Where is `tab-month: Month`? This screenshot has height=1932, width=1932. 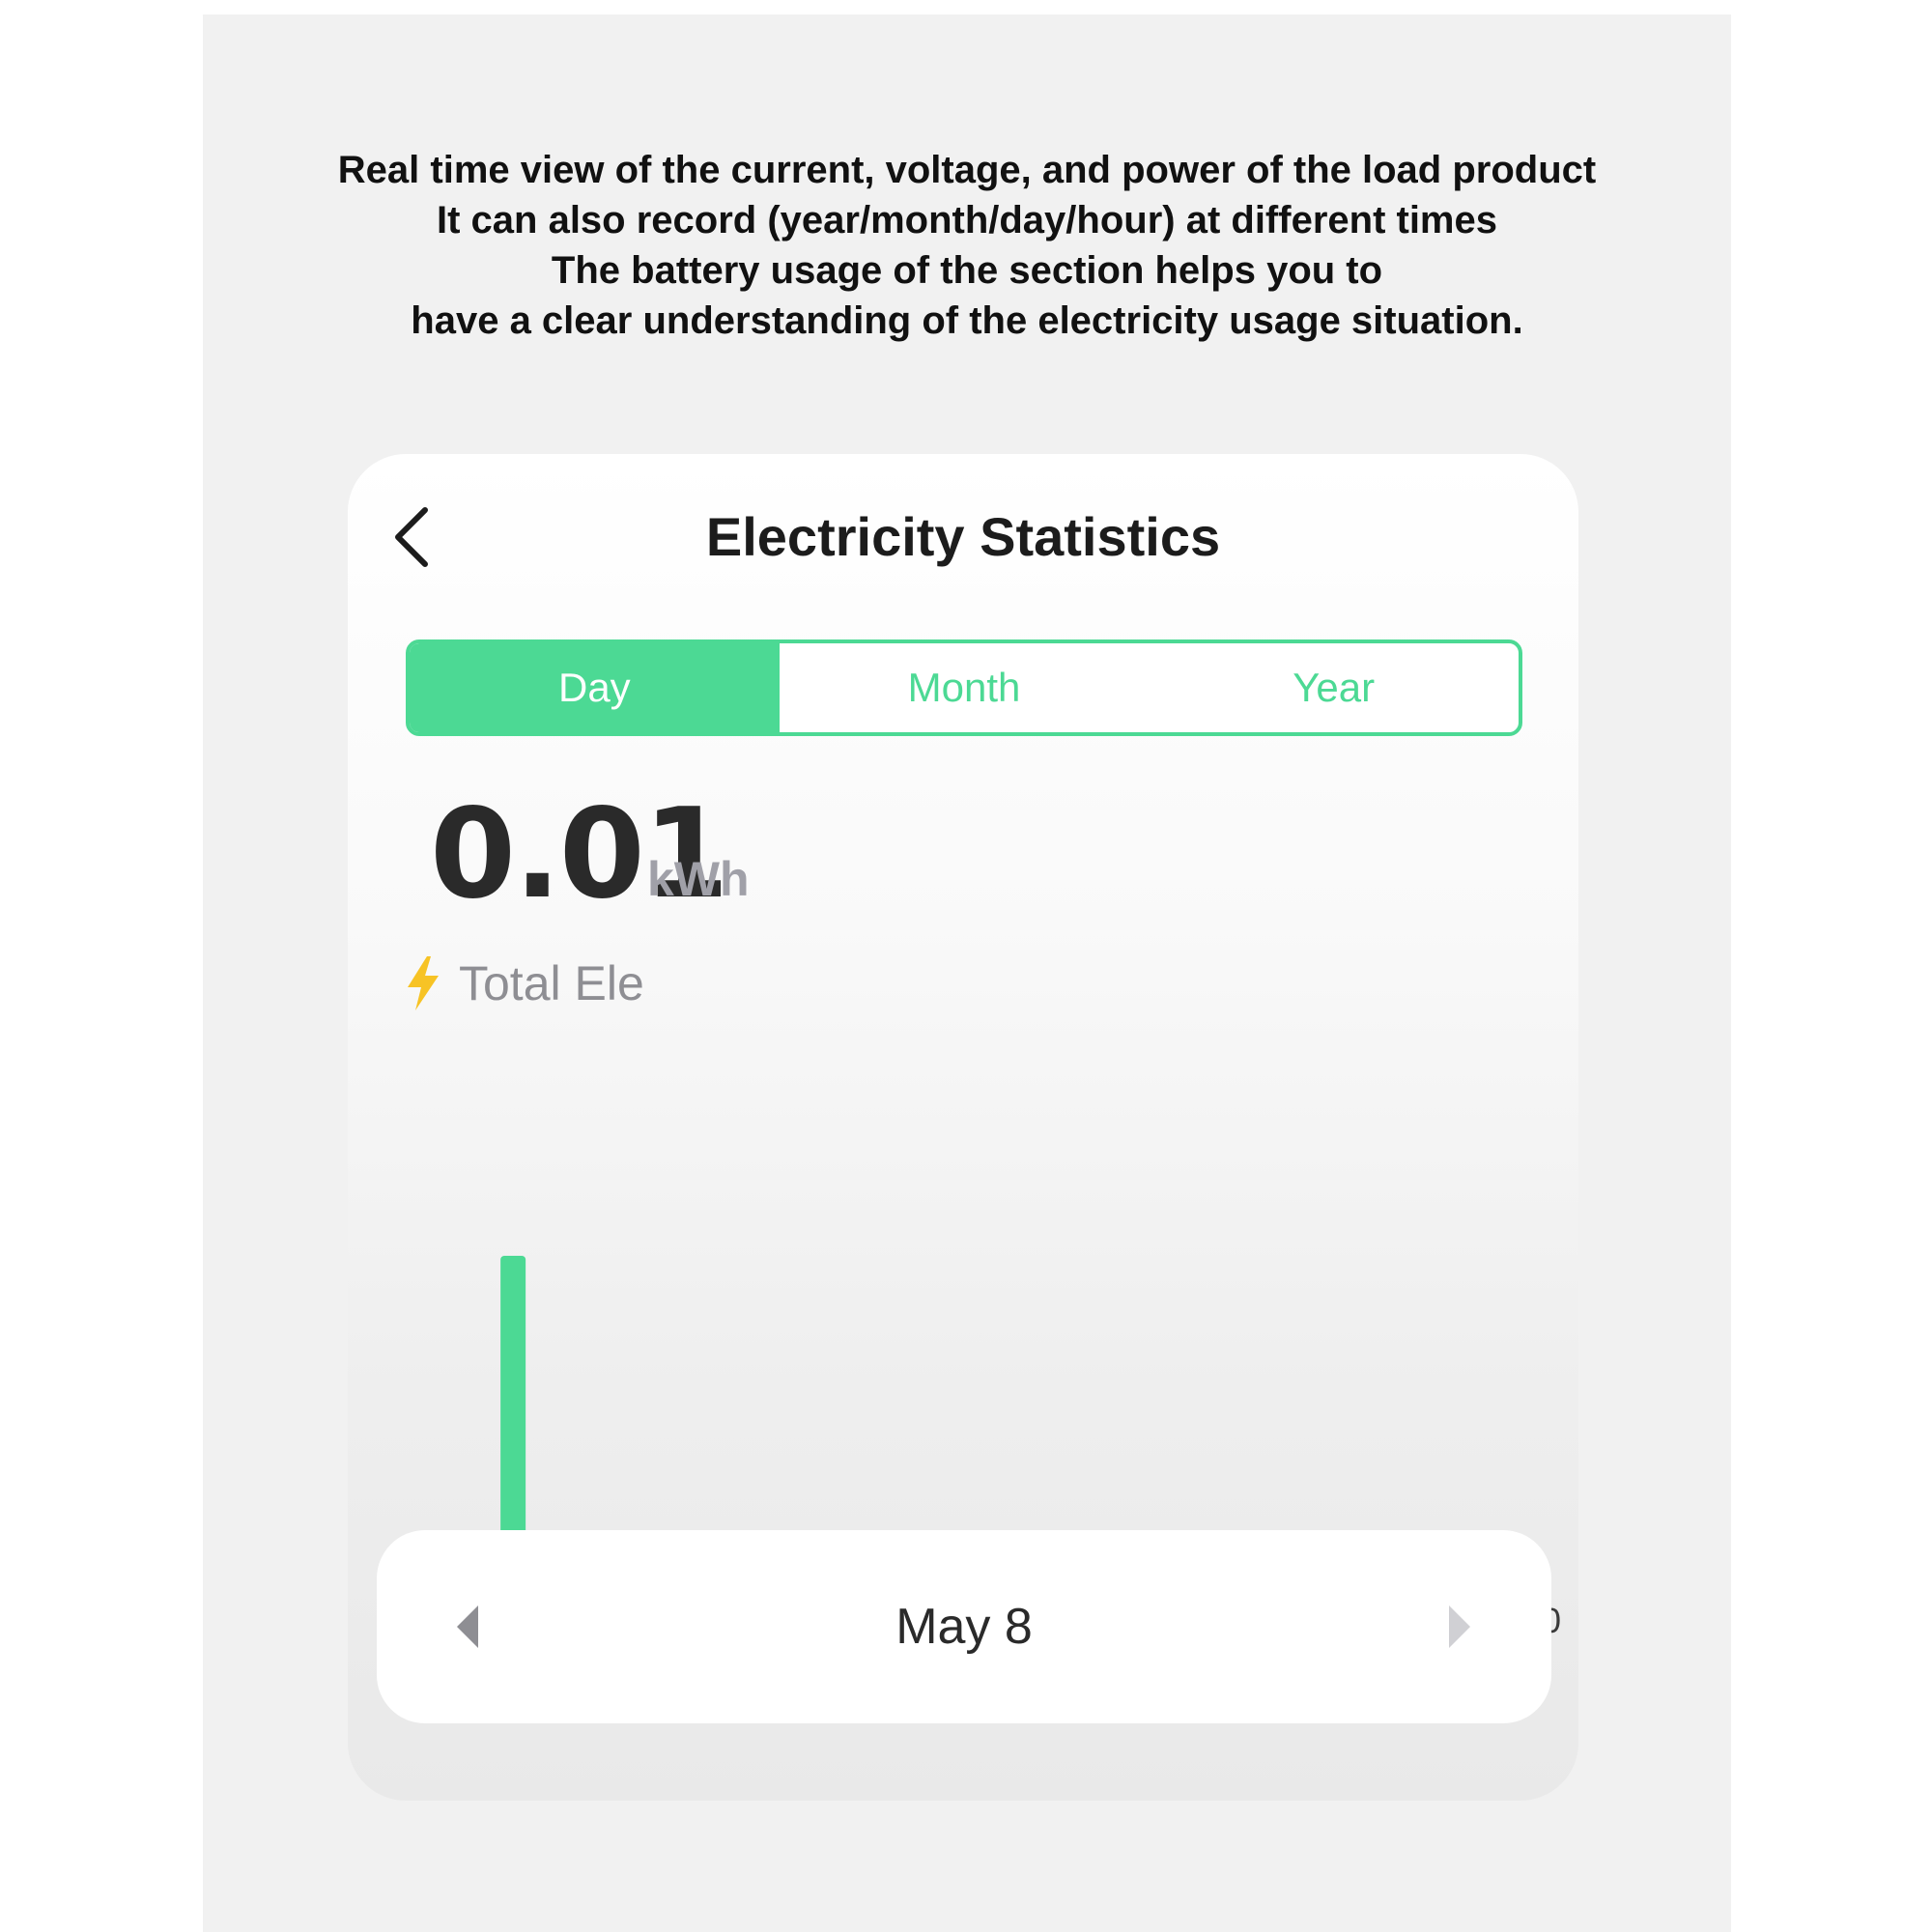 tab-month: Month is located at coordinates (965, 687).